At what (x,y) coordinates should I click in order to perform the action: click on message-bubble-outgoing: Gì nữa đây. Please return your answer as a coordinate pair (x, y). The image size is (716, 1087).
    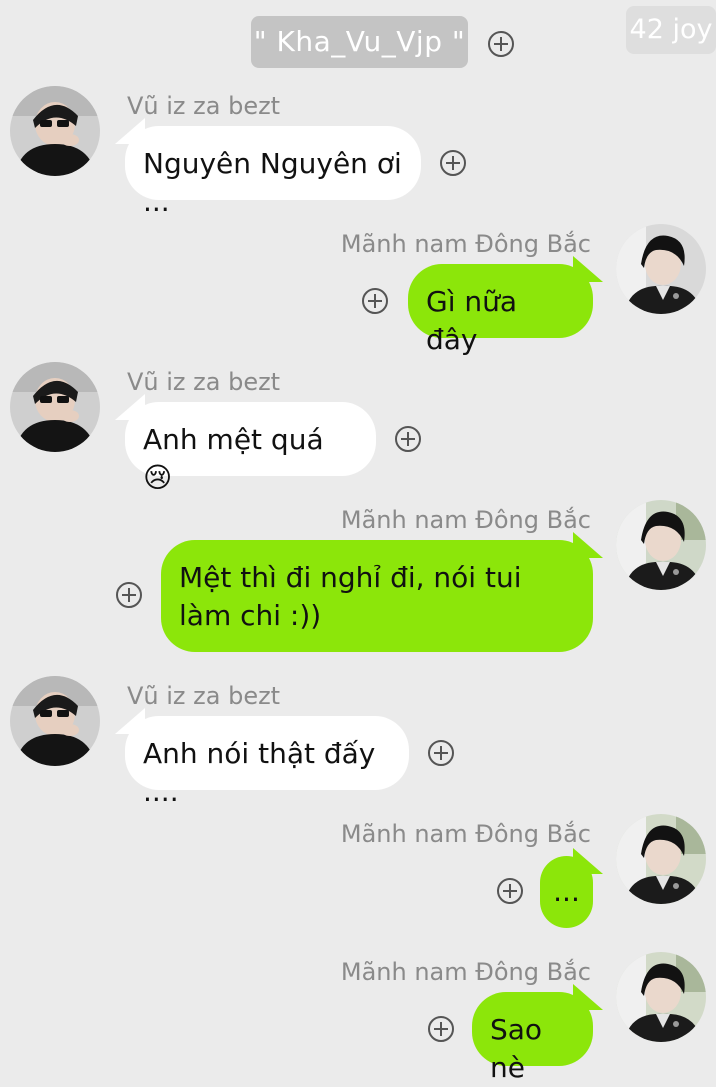
    Looking at the image, I should click on (505, 306).